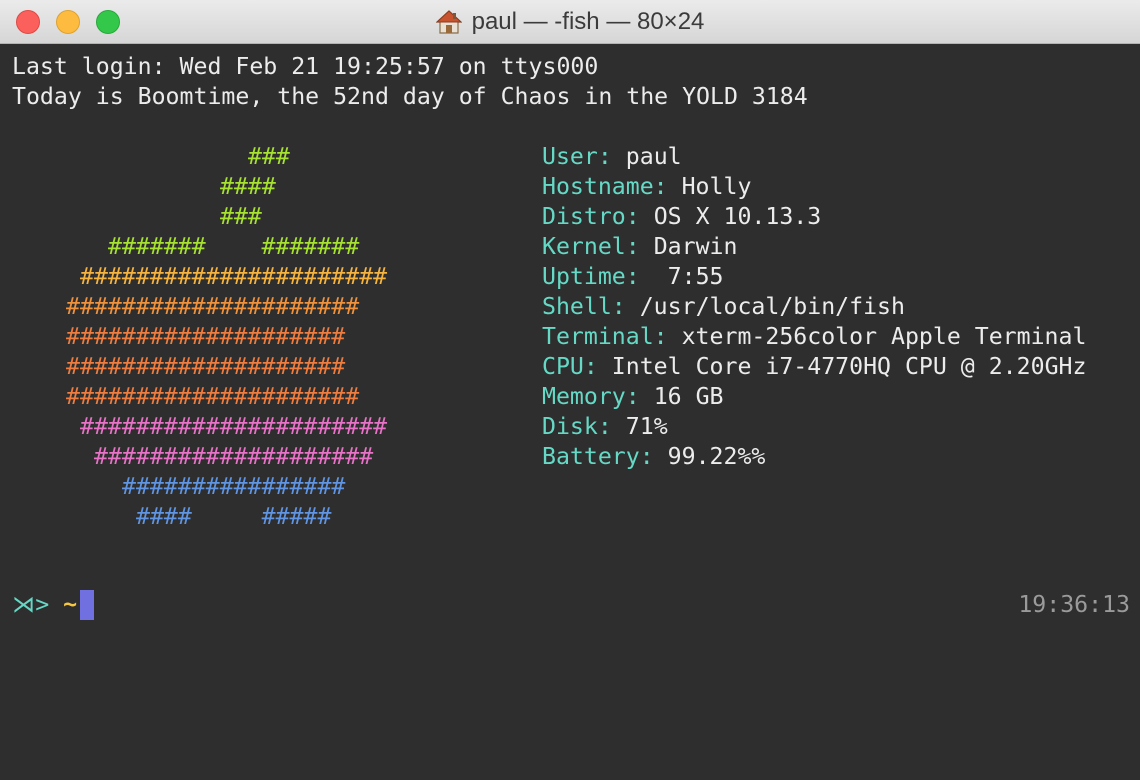  What do you see at coordinates (598, 456) in the screenshot?
I see `info-label: Battery:` at bounding box center [598, 456].